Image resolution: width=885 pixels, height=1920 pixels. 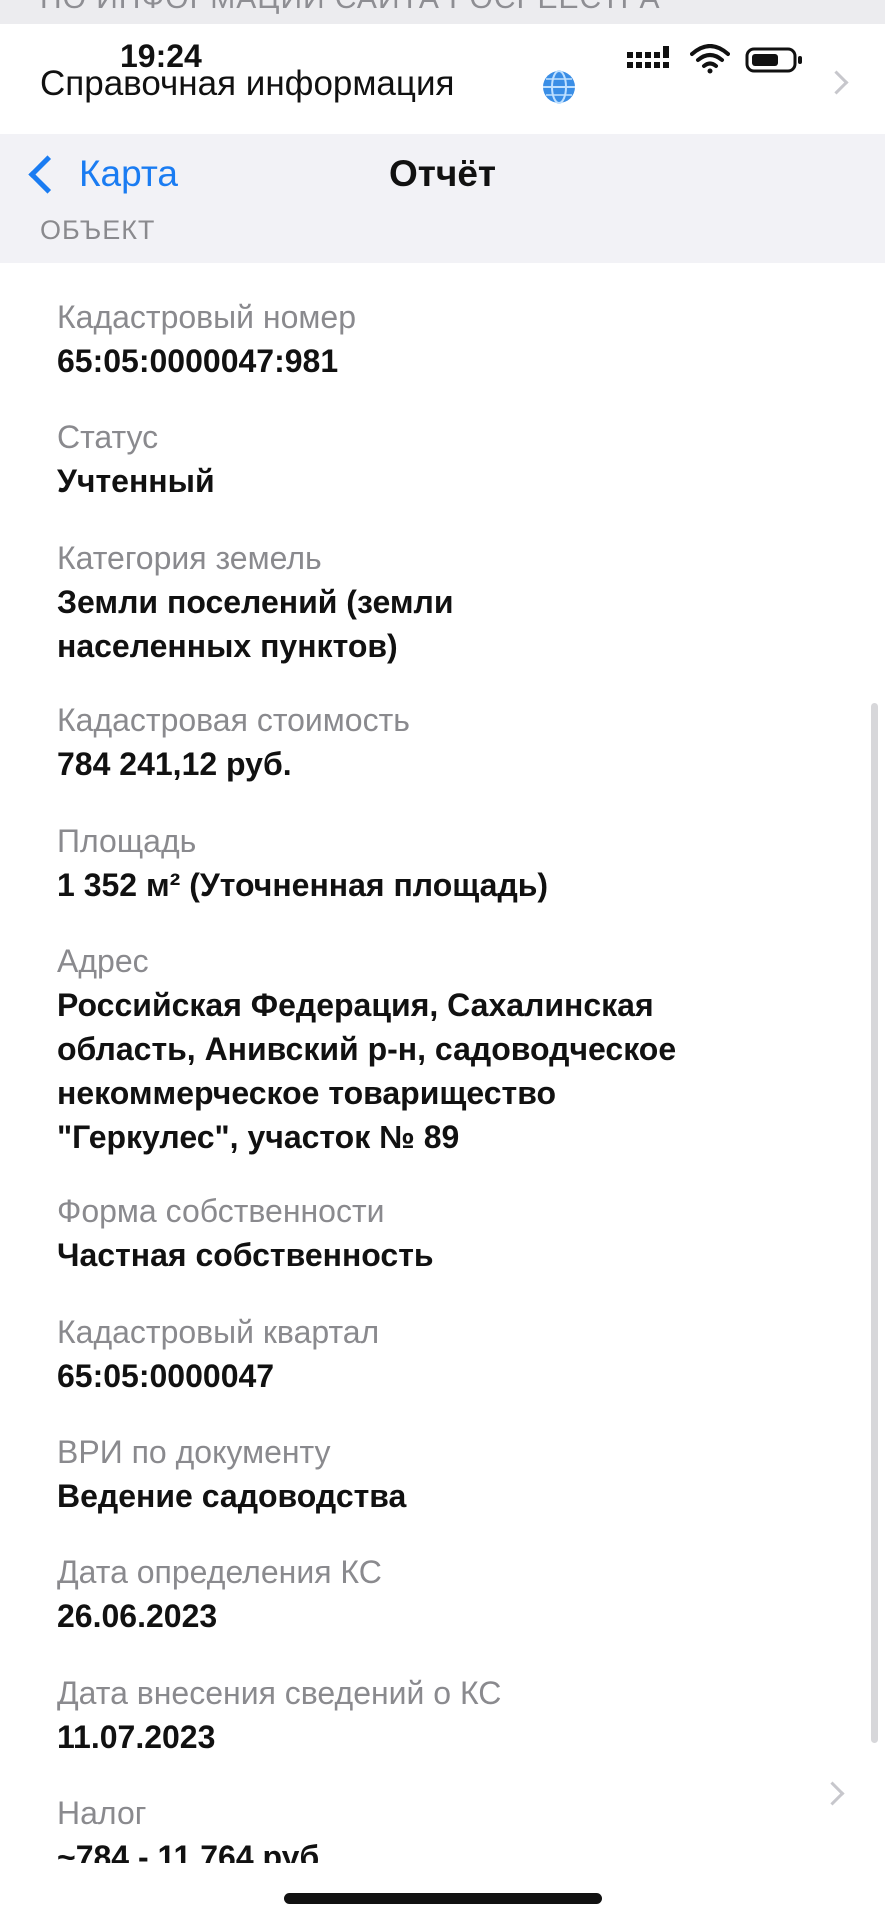 I want to click on globe-icon, so click(x=559, y=87).